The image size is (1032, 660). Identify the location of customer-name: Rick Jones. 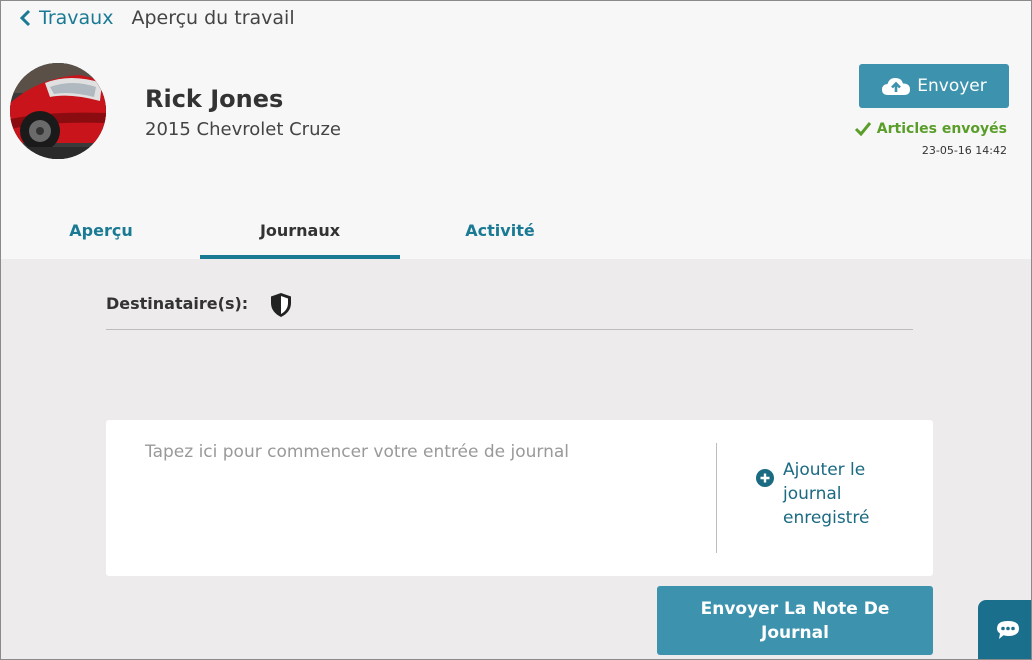
(214, 99).